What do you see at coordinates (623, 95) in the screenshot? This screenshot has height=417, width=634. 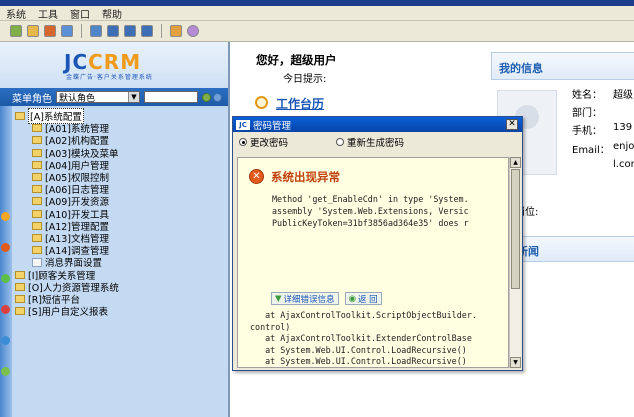 I see `name-value: 超级` at bounding box center [623, 95].